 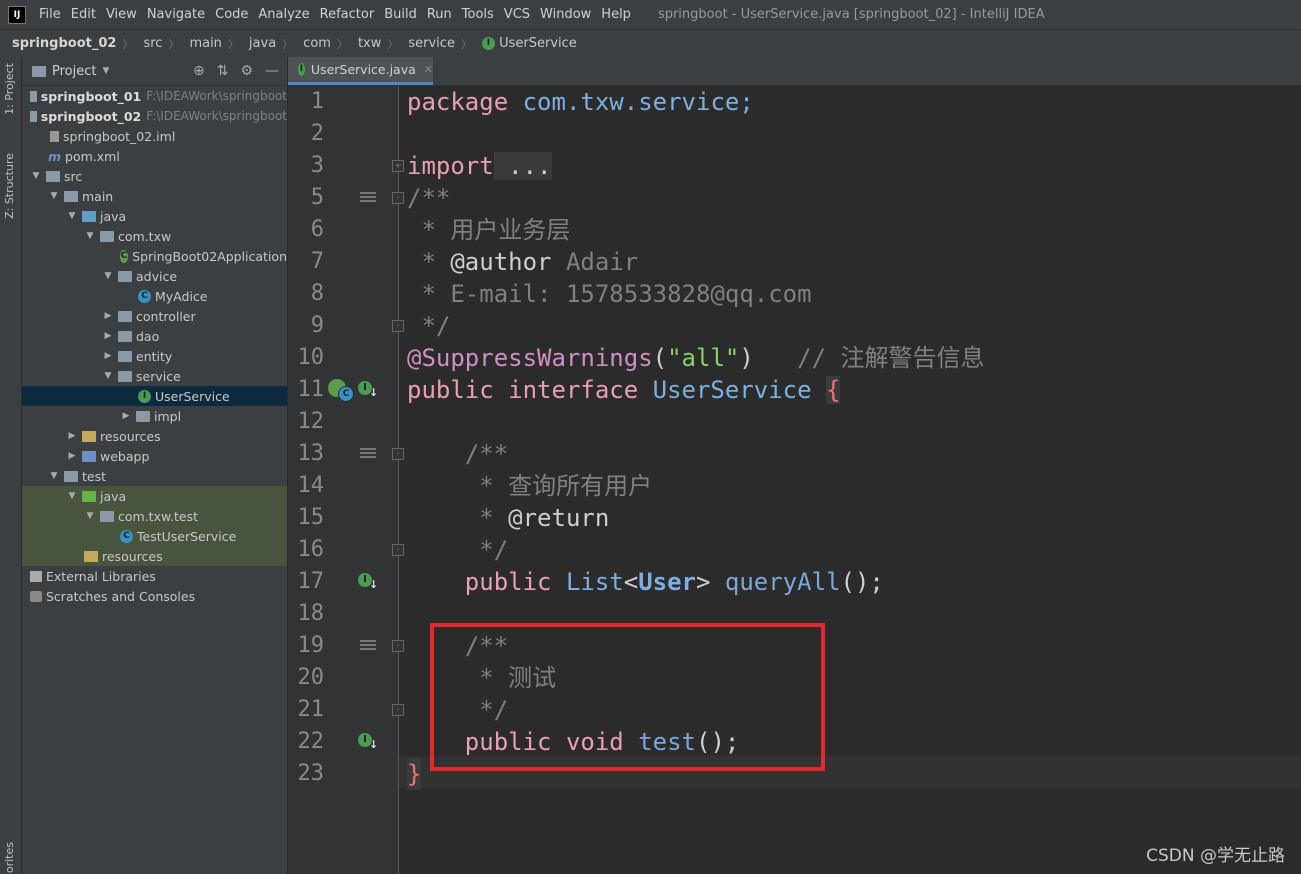 What do you see at coordinates (478, 14) in the screenshot?
I see `menu-tools: Tools` at bounding box center [478, 14].